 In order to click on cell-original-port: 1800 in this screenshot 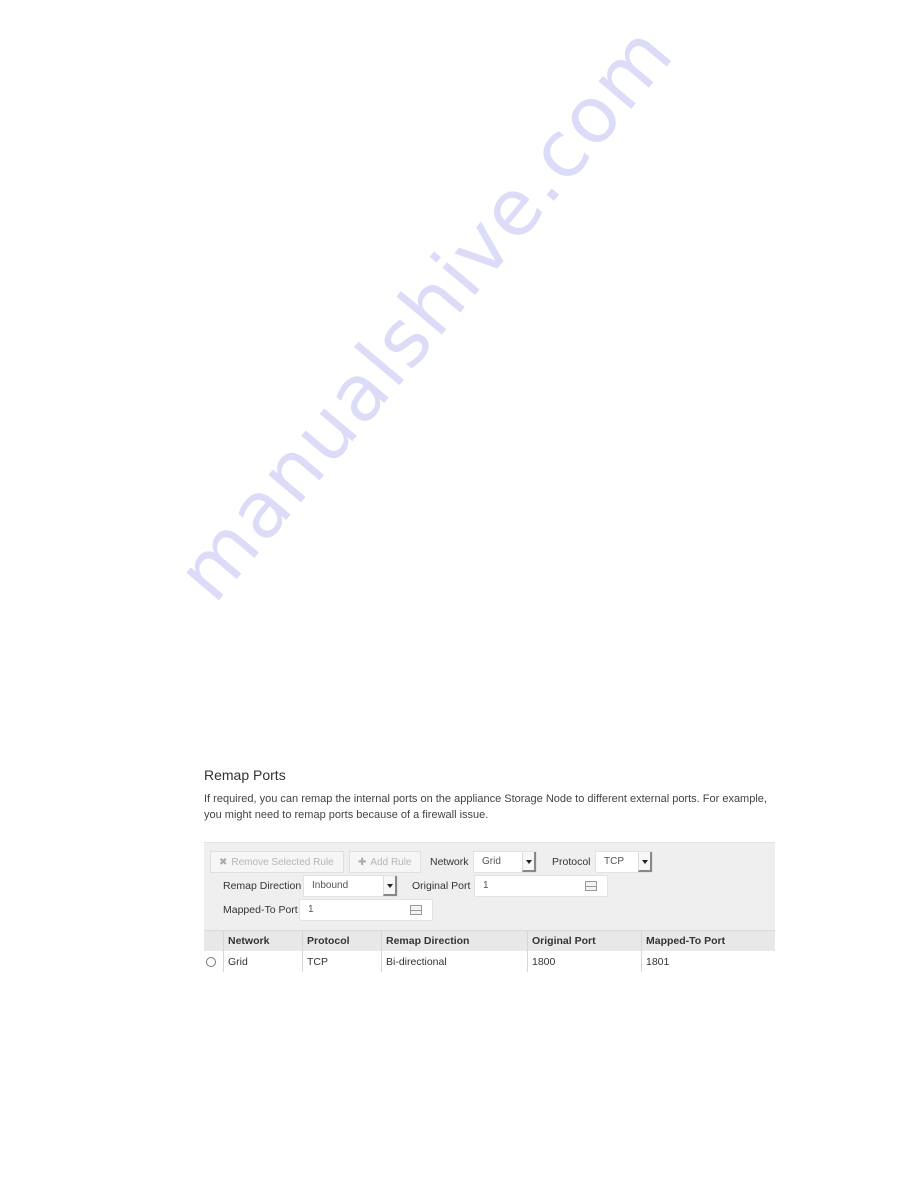, I will do `click(584, 961)`.